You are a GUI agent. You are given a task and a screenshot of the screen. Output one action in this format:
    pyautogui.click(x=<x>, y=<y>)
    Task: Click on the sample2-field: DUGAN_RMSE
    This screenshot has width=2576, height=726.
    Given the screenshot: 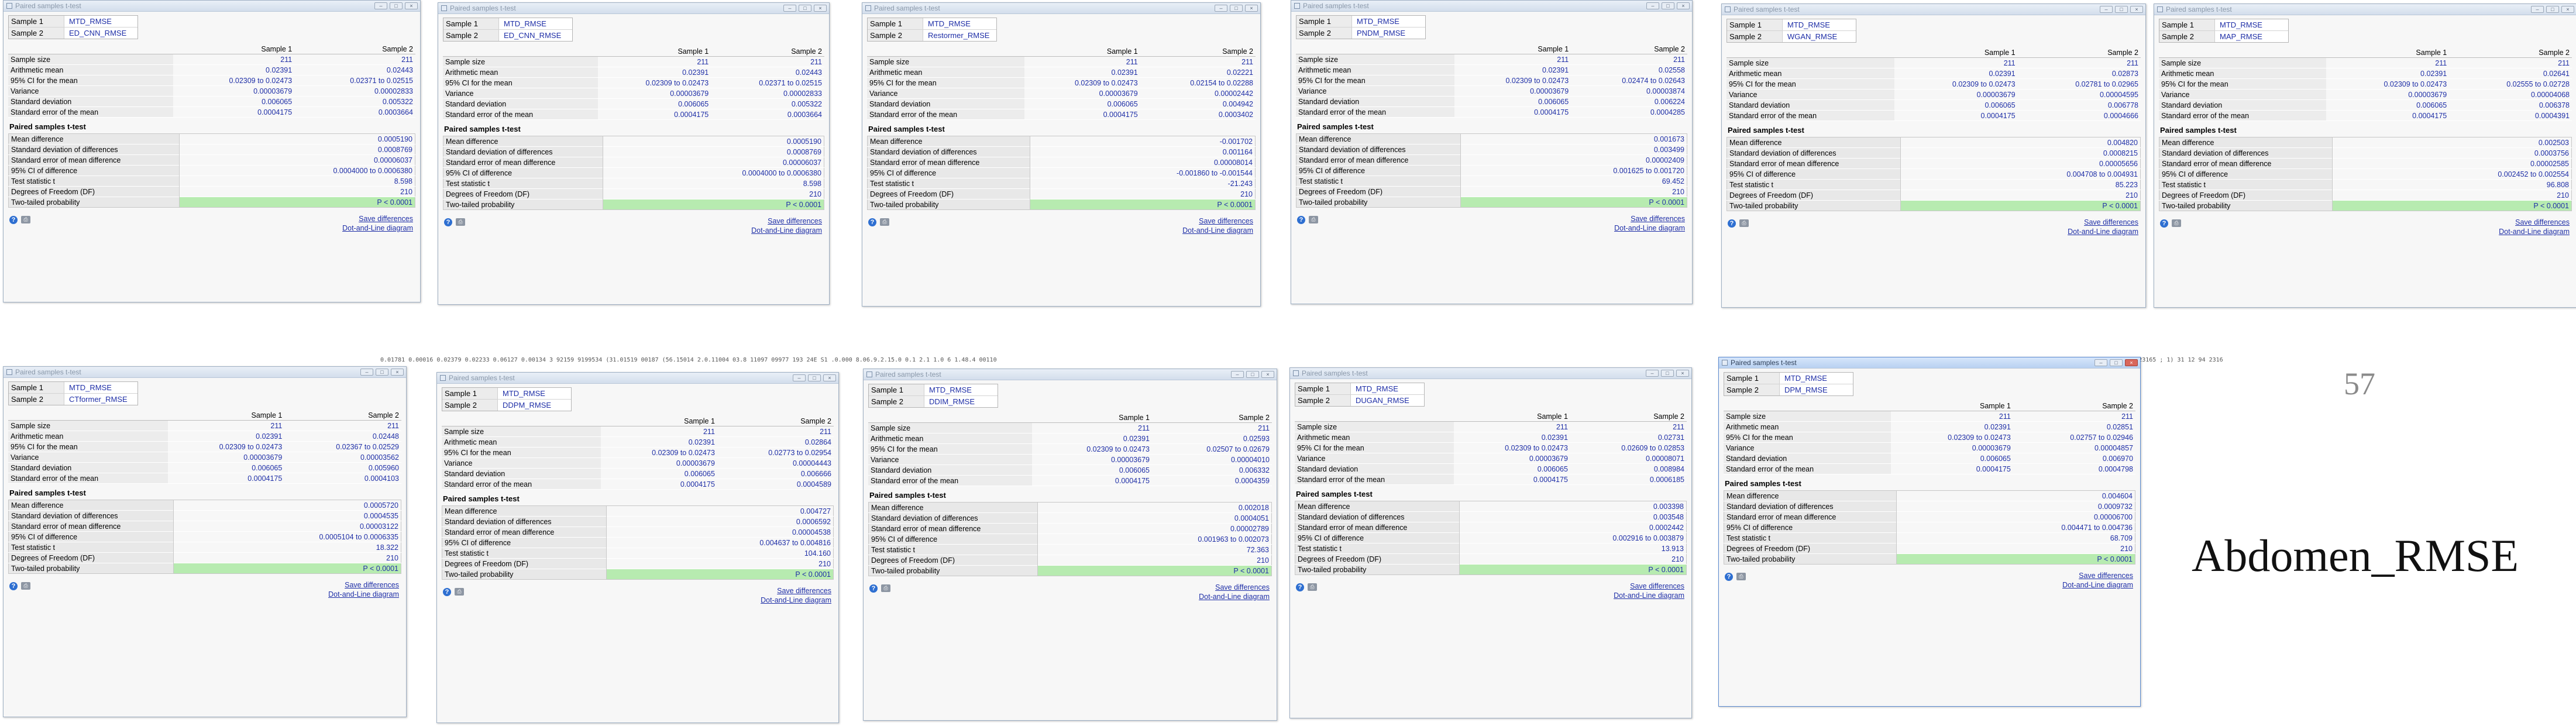 What is the action you would take?
    pyautogui.click(x=1380, y=400)
    